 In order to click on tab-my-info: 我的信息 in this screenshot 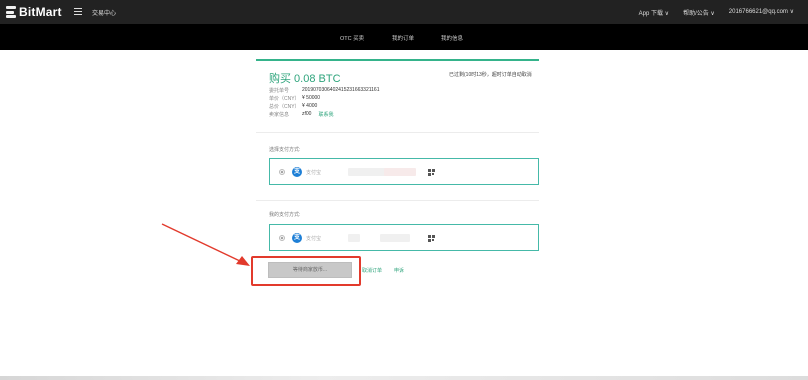, I will do `click(452, 38)`.